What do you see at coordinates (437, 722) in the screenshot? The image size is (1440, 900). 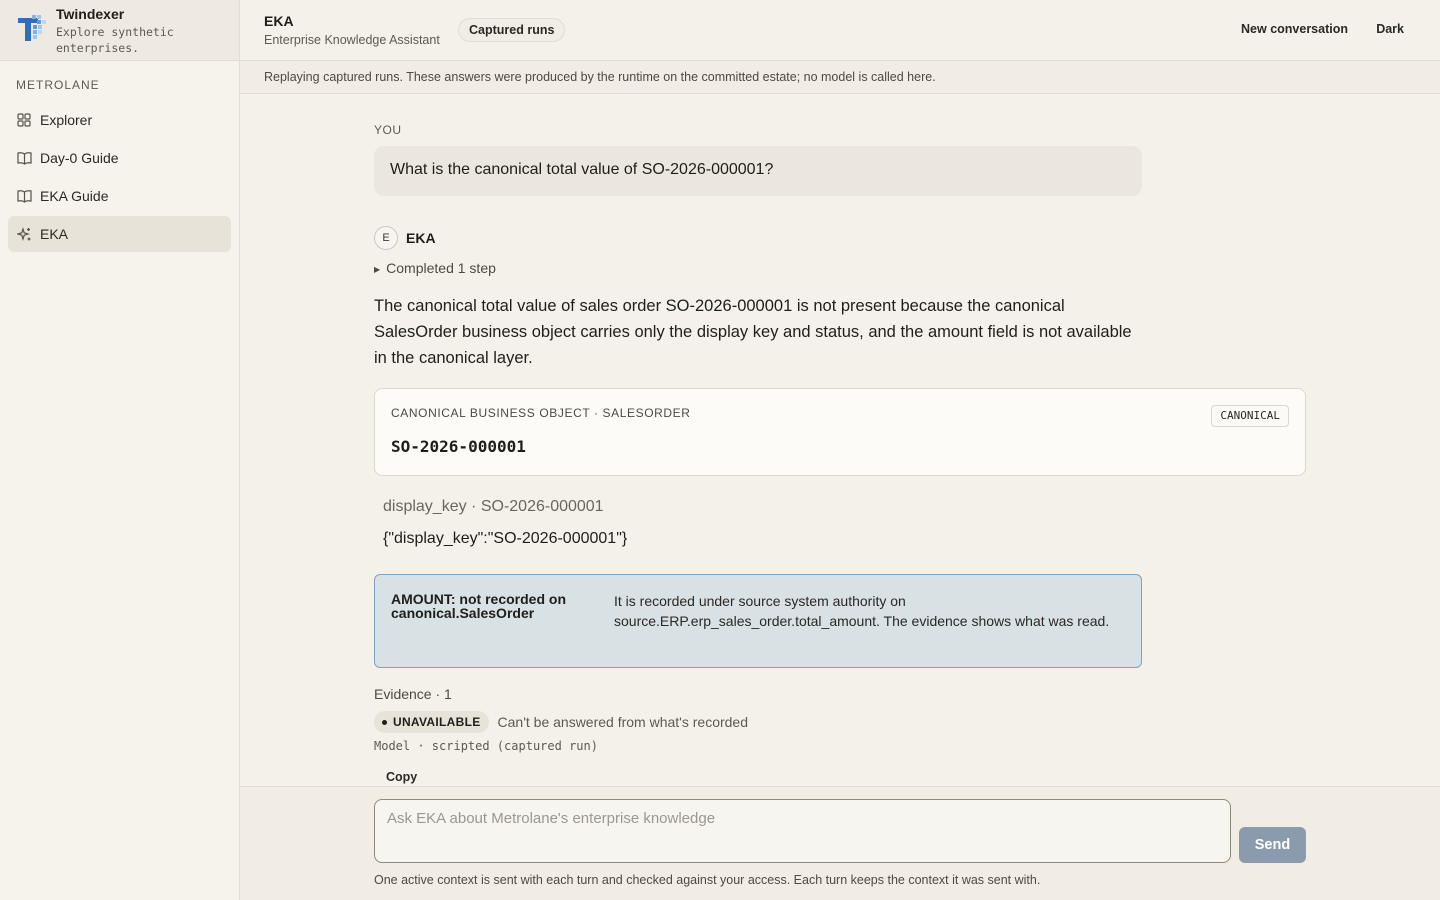 I see `status-text: UNAVAILABLE` at bounding box center [437, 722].